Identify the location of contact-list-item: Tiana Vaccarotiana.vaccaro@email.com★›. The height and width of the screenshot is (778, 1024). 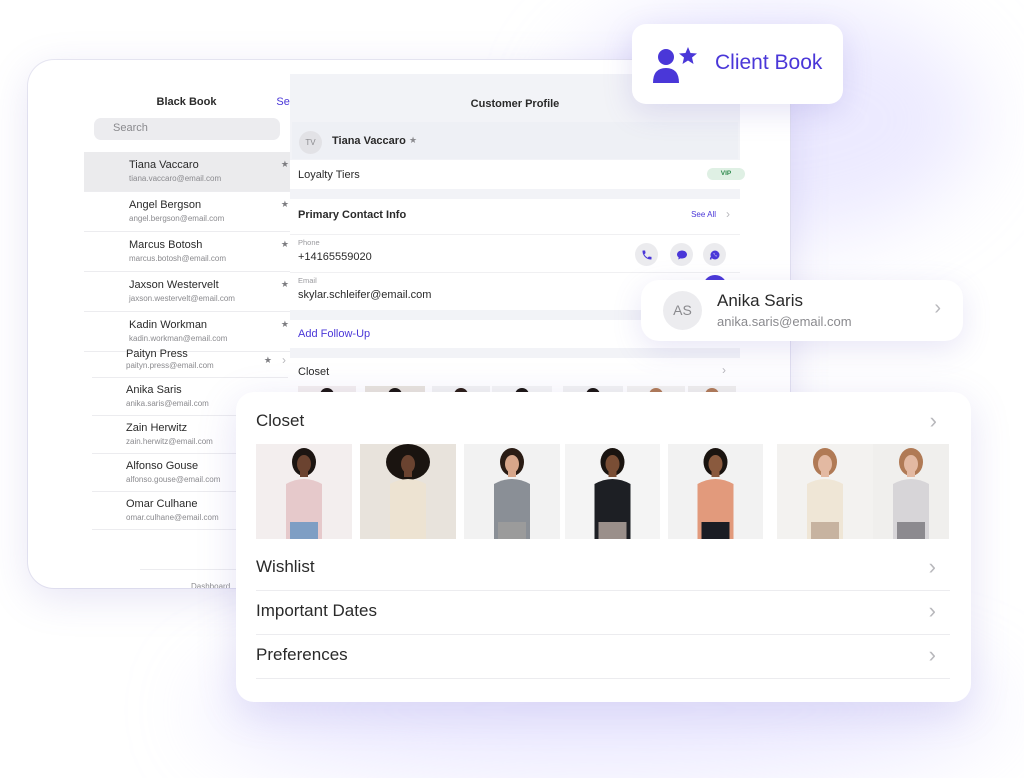
(200, 172).